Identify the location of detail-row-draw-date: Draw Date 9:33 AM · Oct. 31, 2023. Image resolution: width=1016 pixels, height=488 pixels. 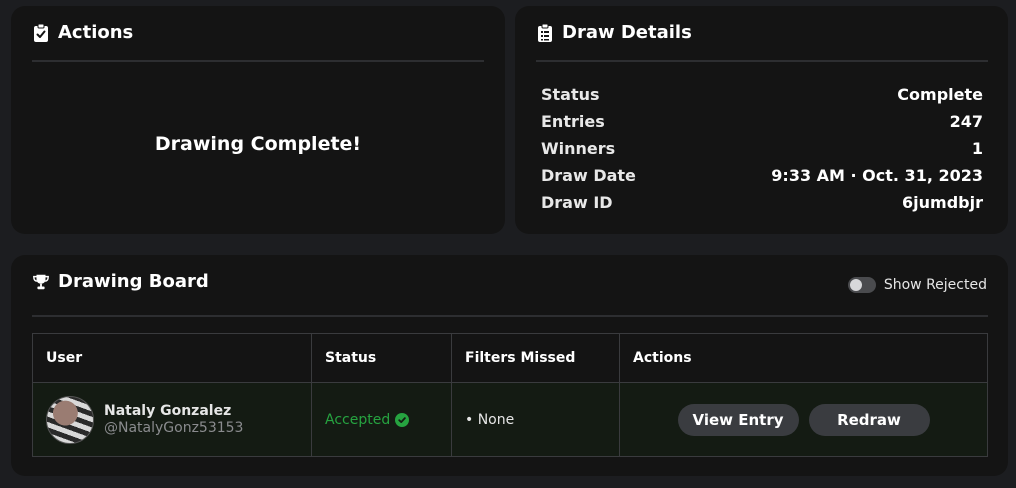
(762, 175).